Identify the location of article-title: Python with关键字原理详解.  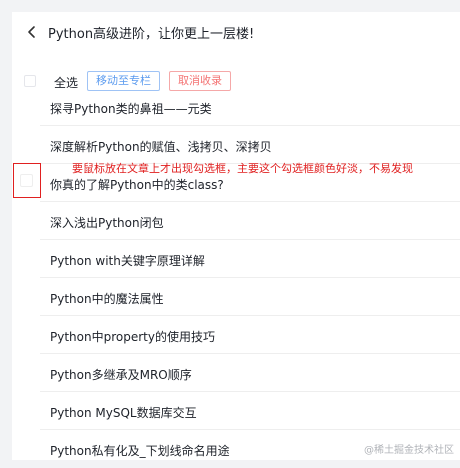
(127, 260).